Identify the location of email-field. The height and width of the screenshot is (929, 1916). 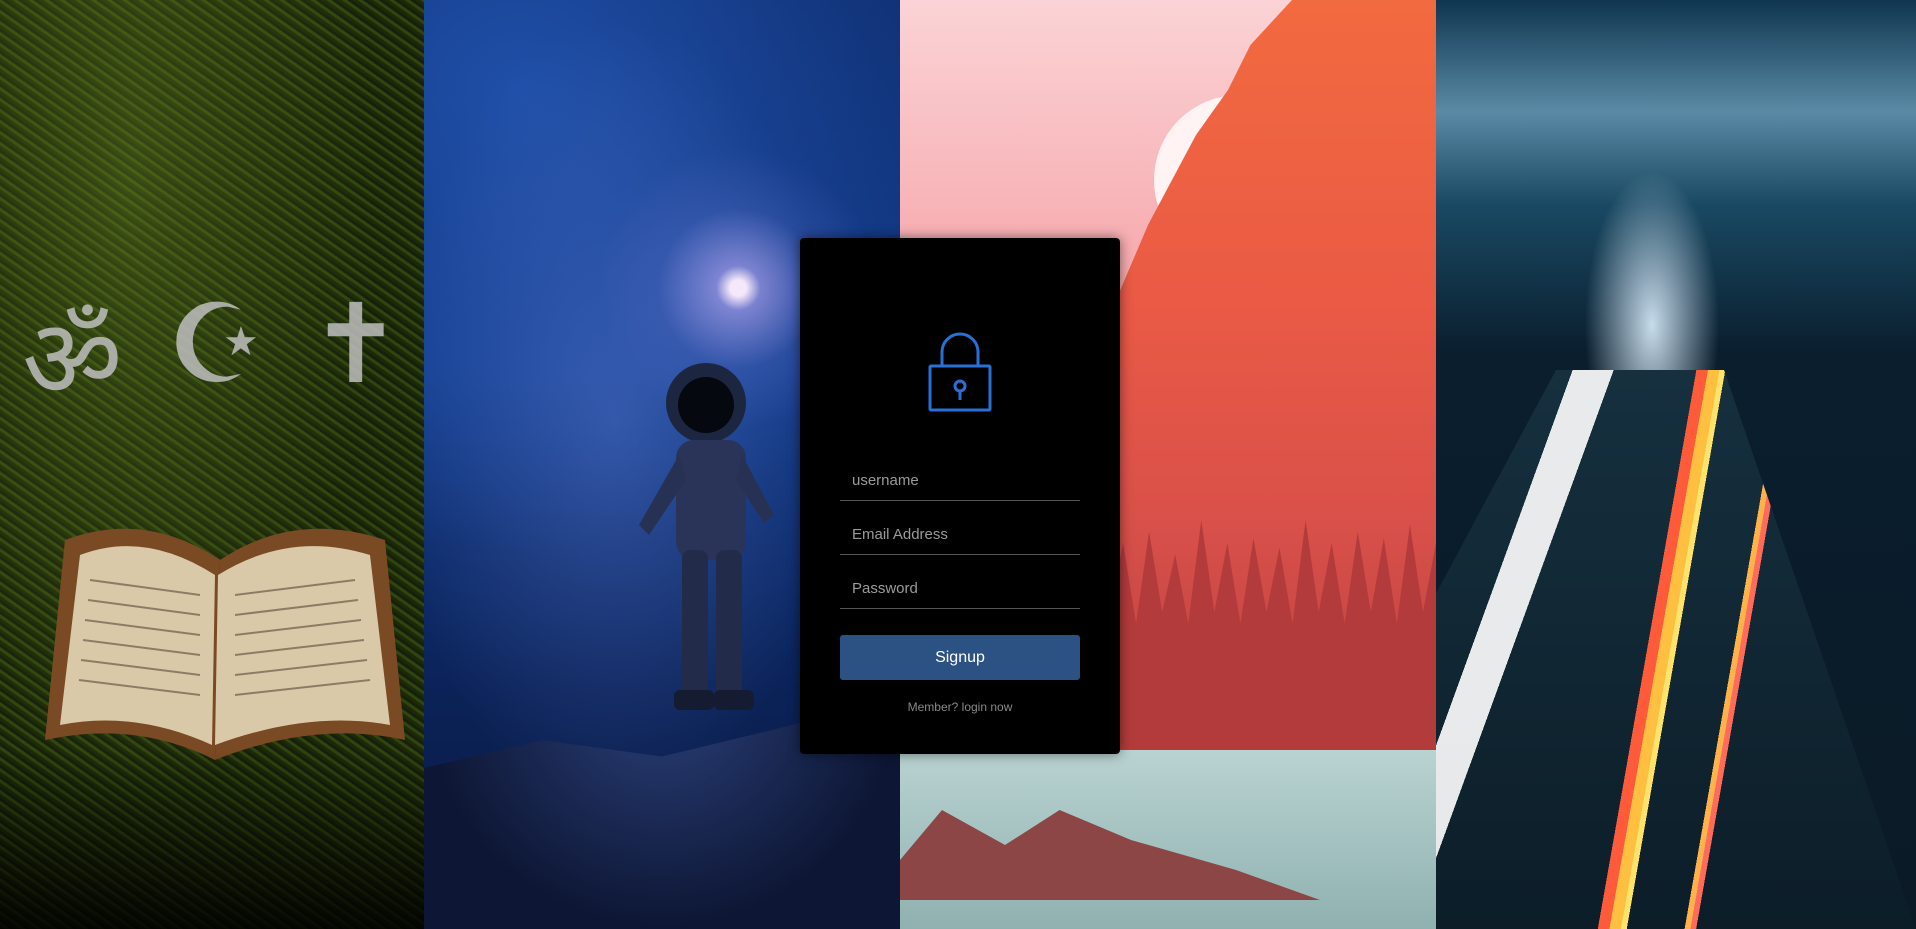
(960, 534).